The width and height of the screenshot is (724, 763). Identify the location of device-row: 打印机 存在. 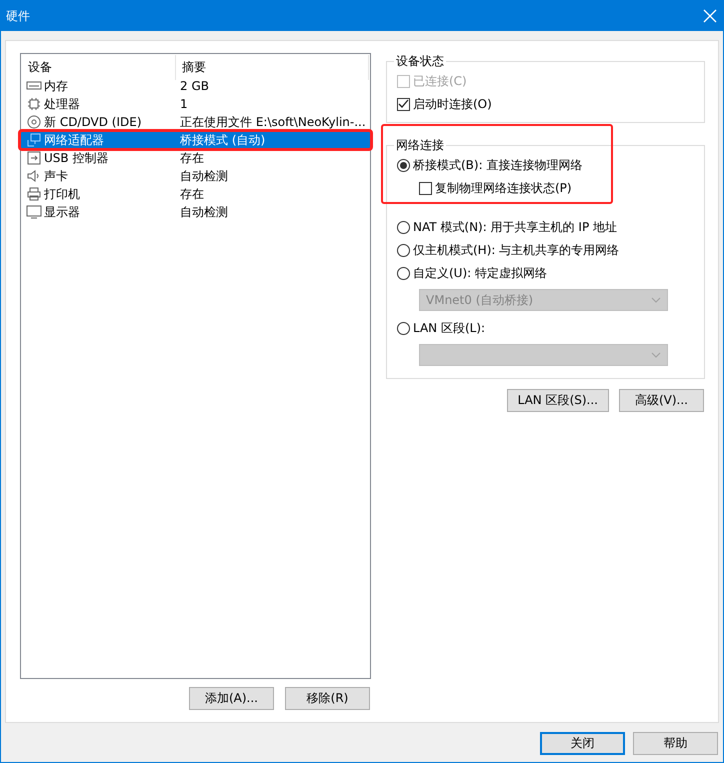
(195, 194).